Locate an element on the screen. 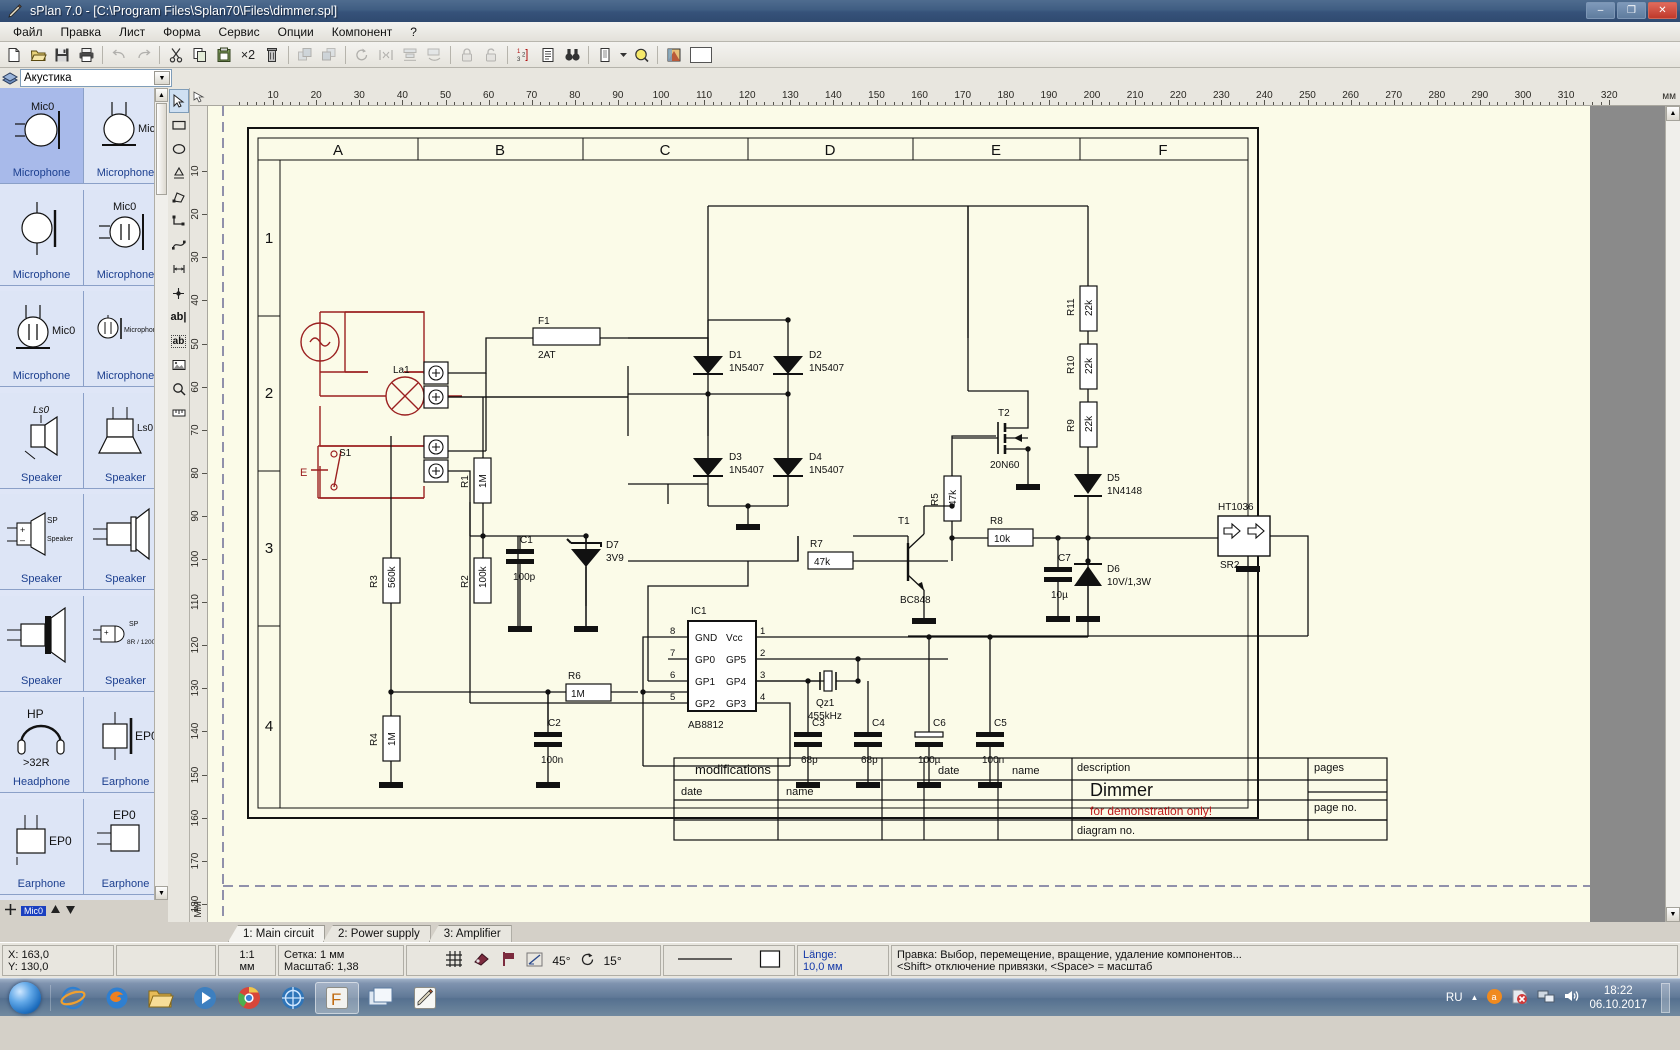 This screenshot has width=1680, height=1050. renumber-icon: 123 is located at coordinates (524, 54).